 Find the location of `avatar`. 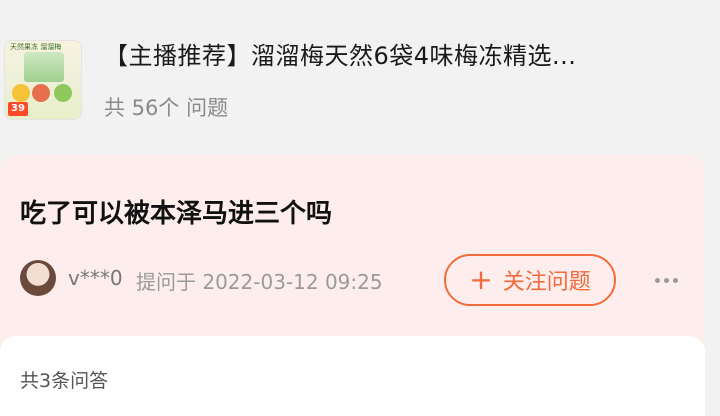

avatar is located at coordinates (38, 278).